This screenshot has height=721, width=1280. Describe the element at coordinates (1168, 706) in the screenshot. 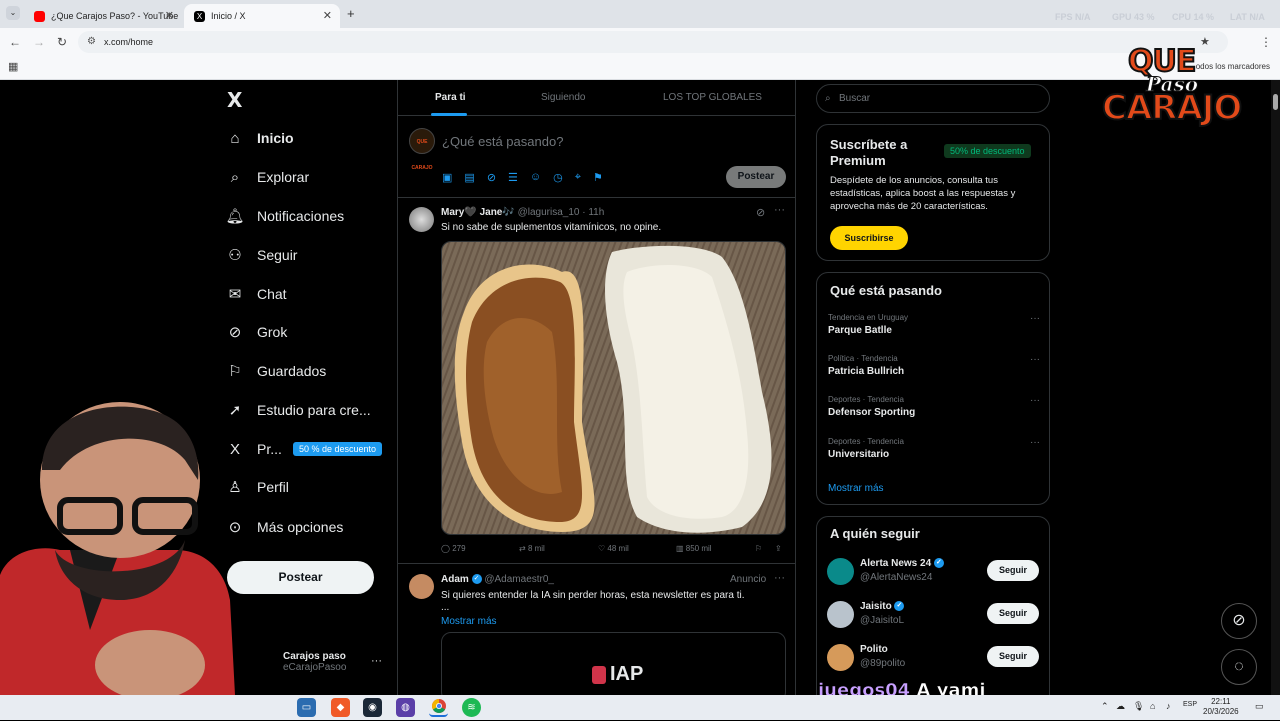

I see `volume-icon: ♪` at that location.